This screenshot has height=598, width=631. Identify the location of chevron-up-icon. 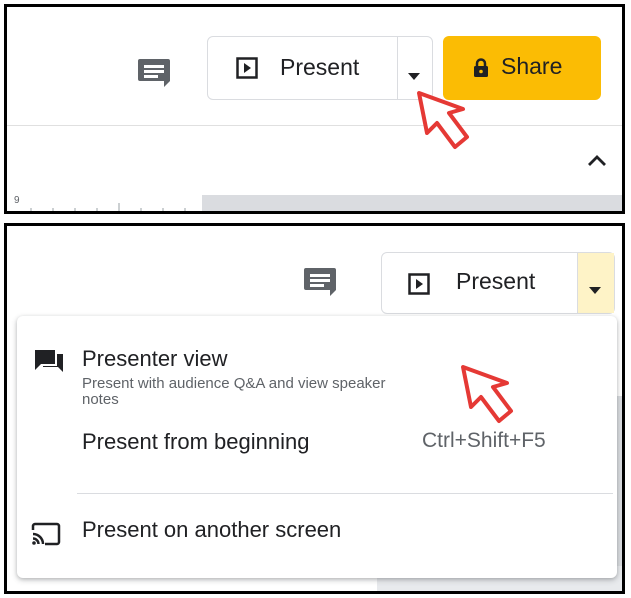
(597, 162).